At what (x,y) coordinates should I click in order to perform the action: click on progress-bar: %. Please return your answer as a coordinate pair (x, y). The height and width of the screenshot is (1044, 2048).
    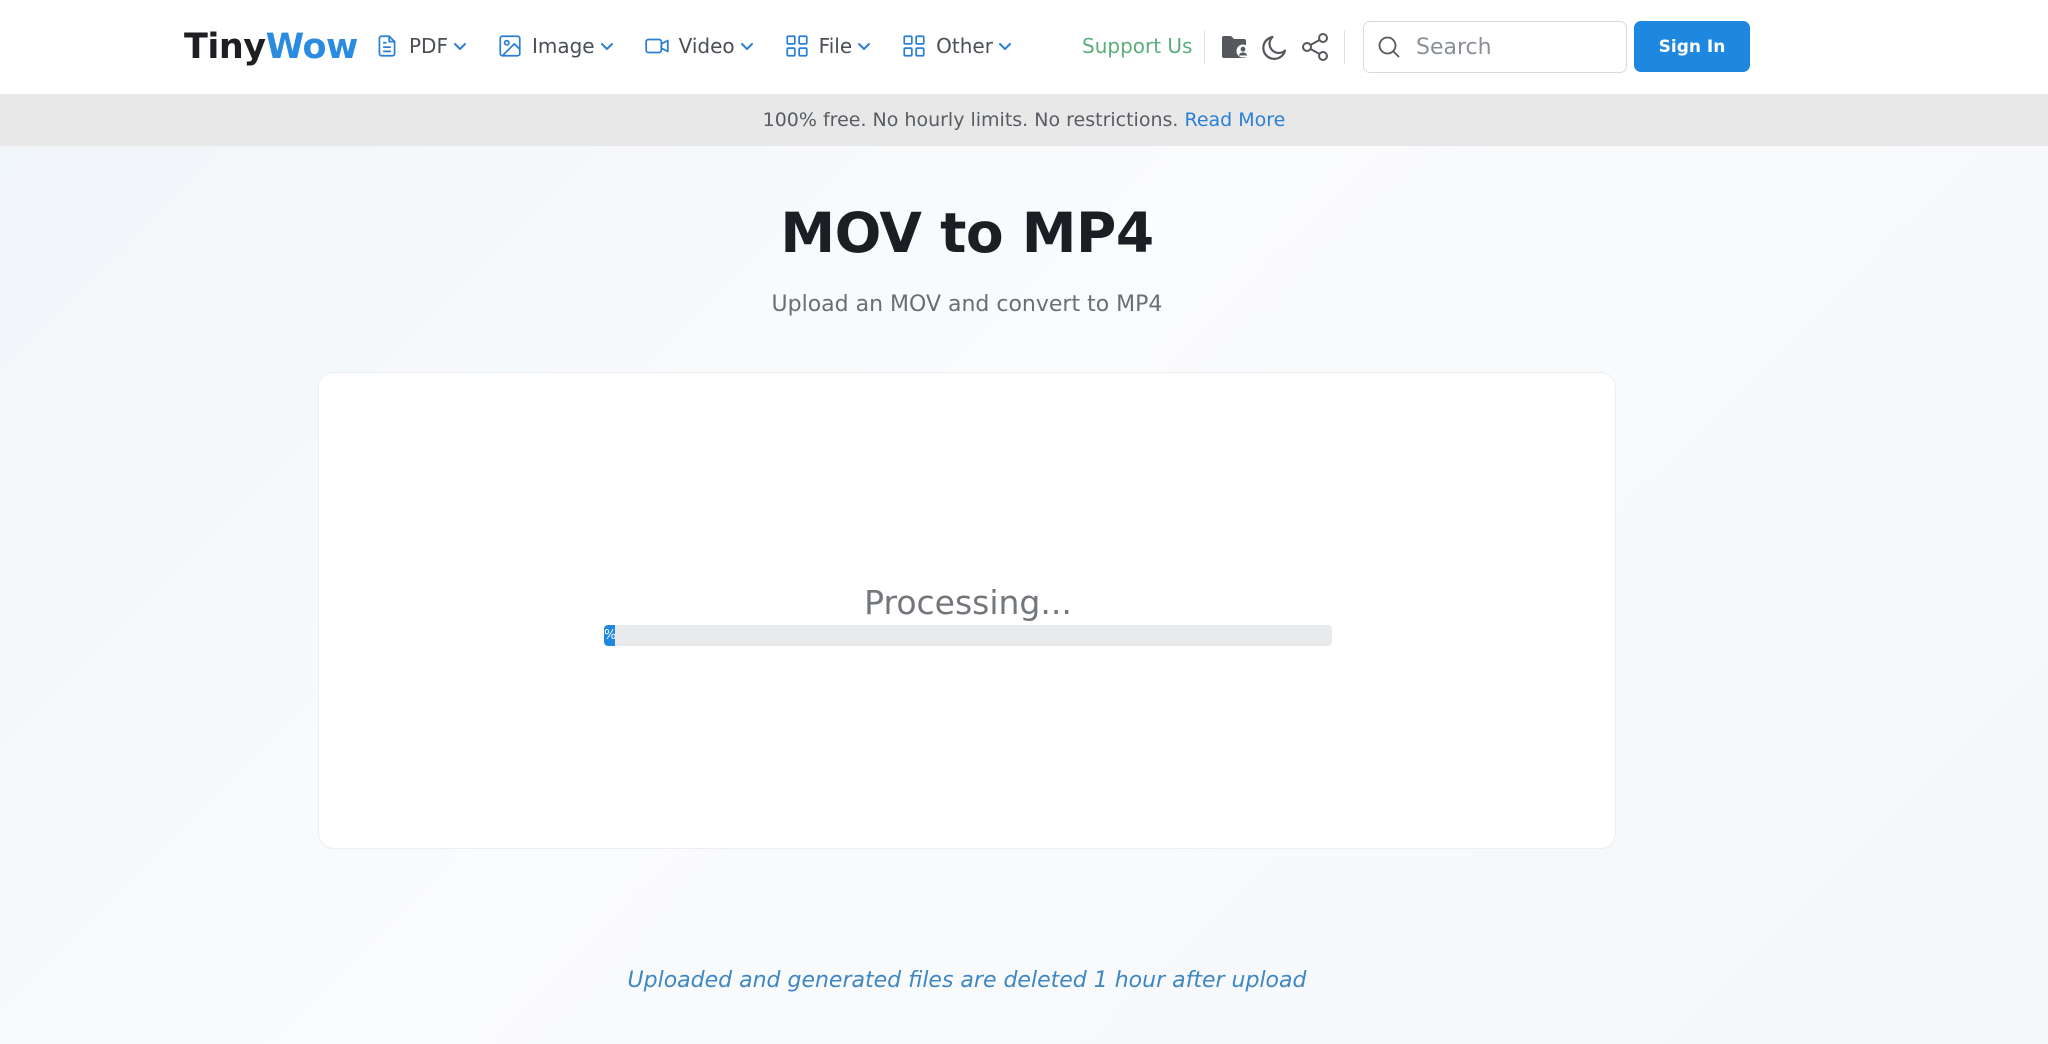
    Looking at the image, I should click on (968, 635).